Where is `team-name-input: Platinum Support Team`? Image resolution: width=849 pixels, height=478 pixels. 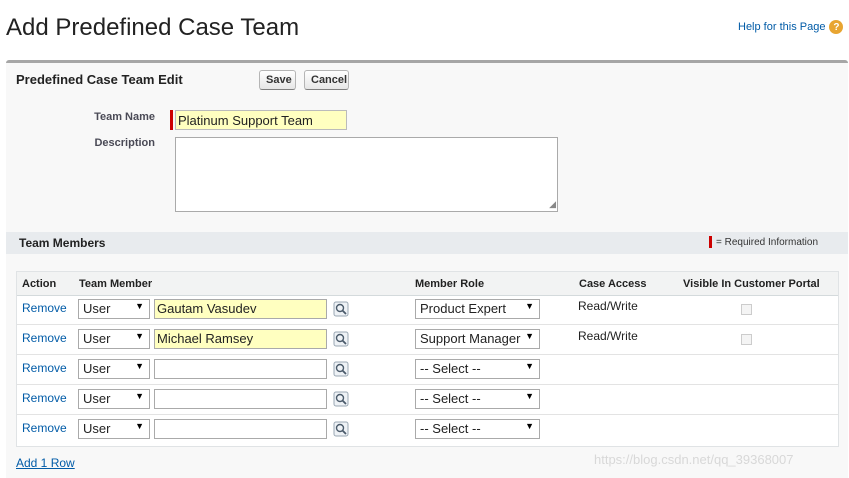 team-name-input: Platinum Support Team is located at coordinates (261, 120).